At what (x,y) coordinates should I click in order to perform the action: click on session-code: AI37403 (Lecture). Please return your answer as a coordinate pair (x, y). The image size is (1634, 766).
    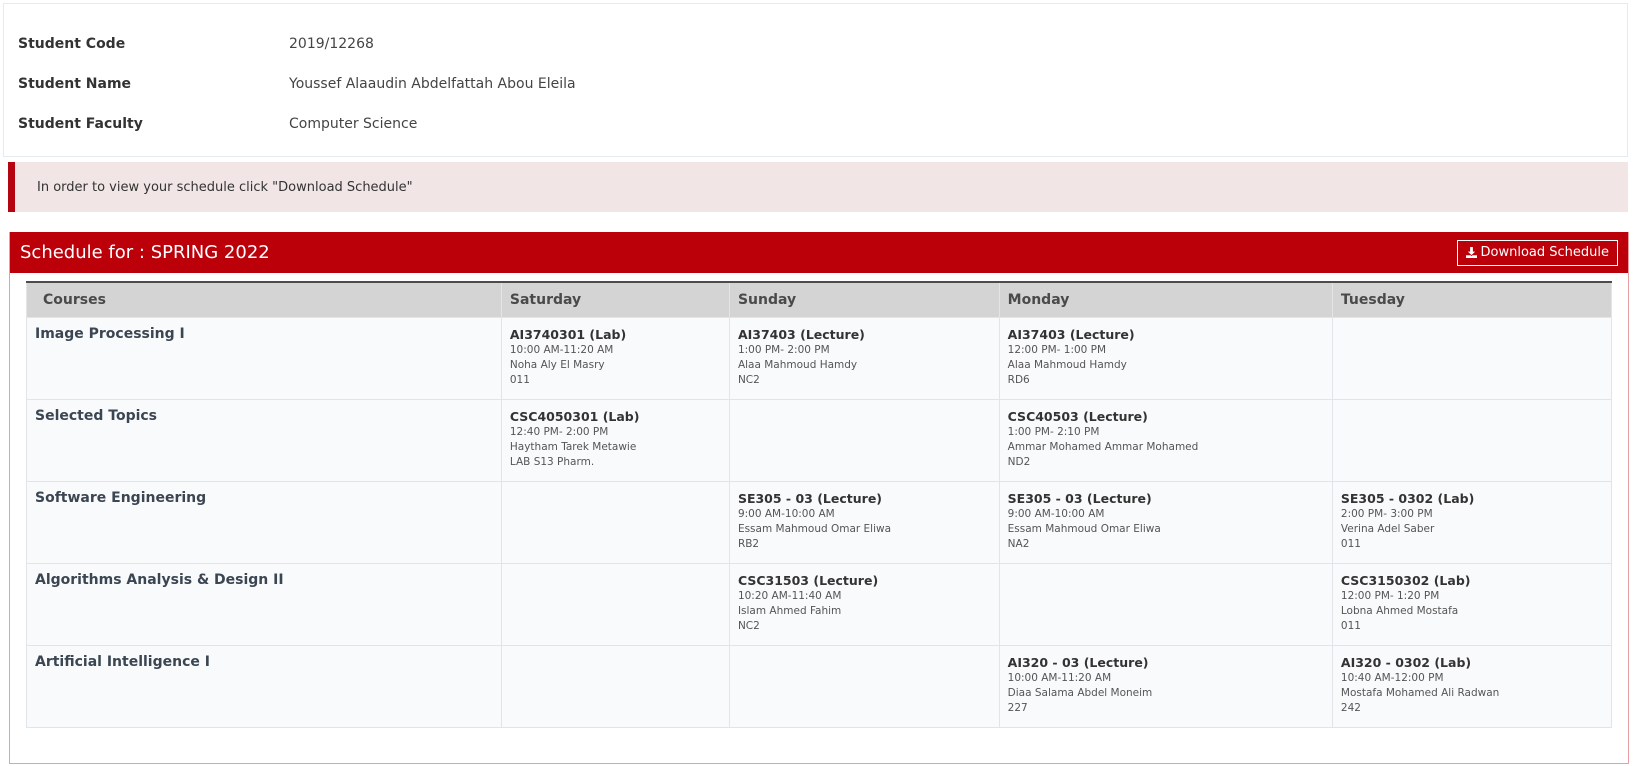
    Looking at the image, I should click on (801, 334).